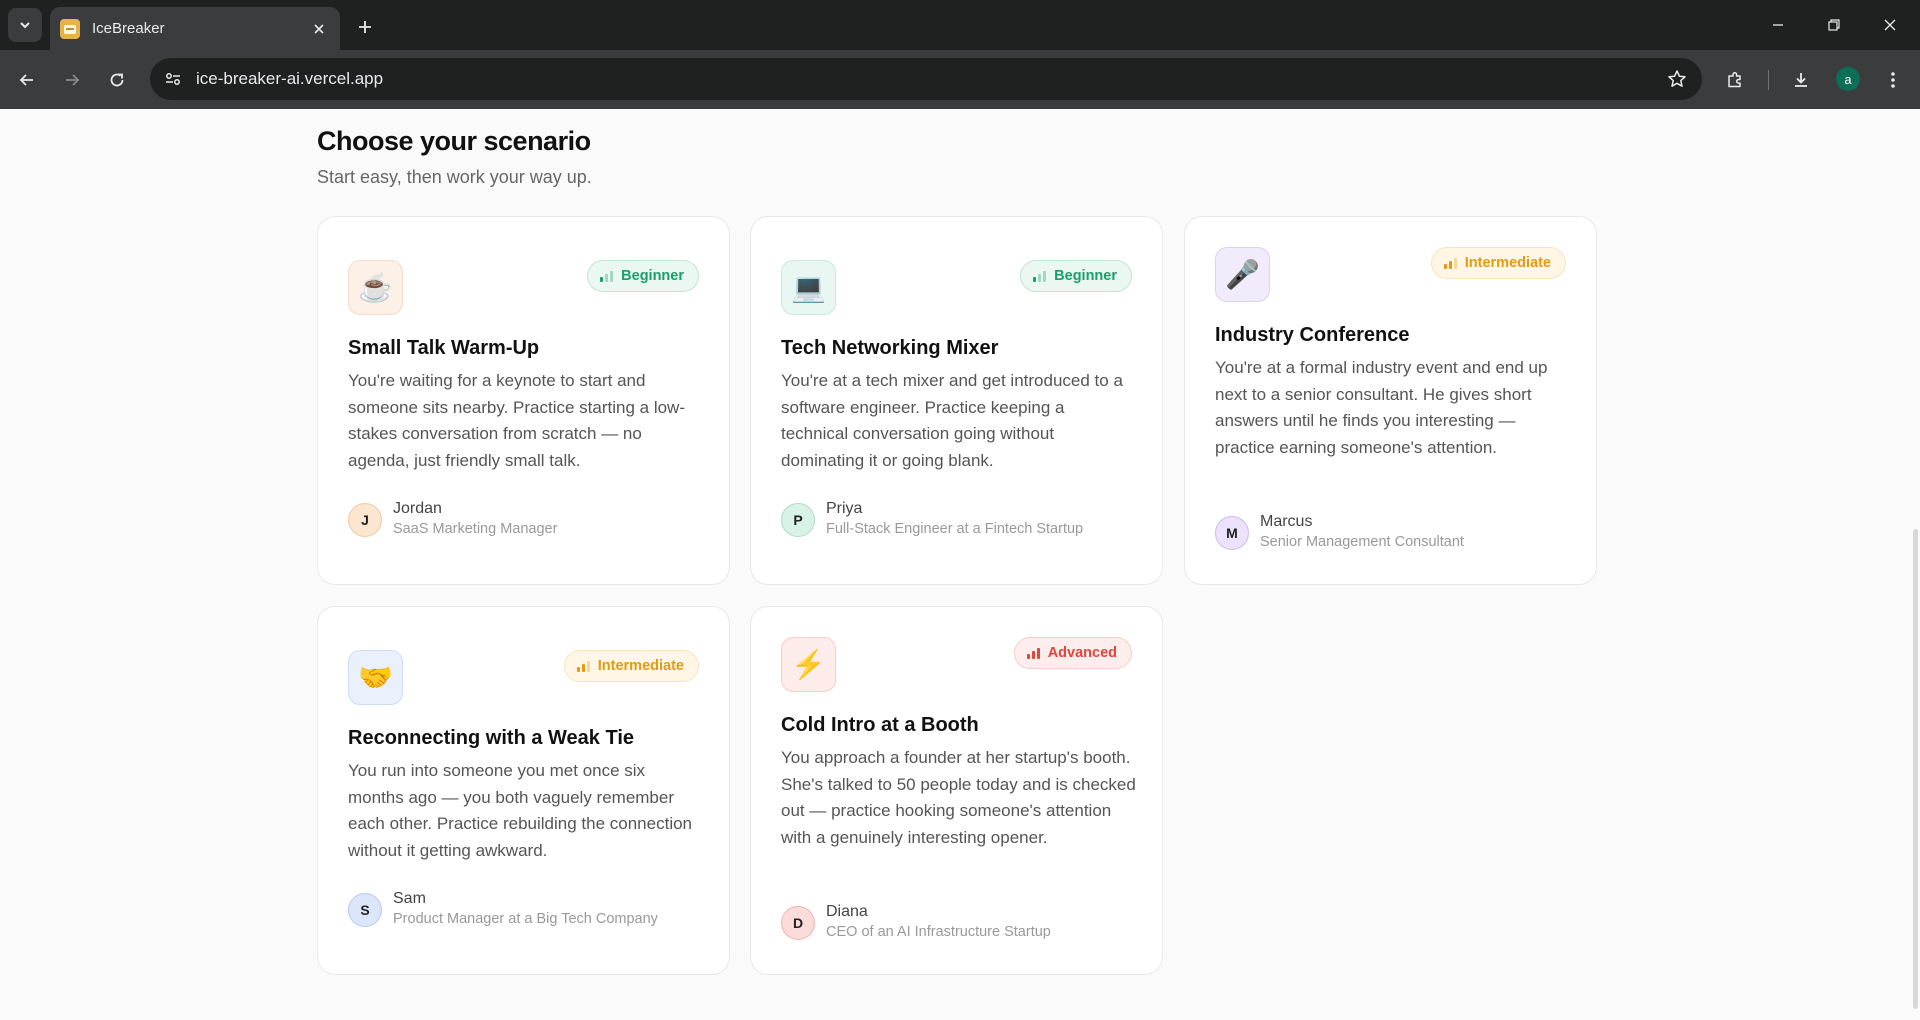  I want to click on minimize-window-icon, so click(1778, 25).